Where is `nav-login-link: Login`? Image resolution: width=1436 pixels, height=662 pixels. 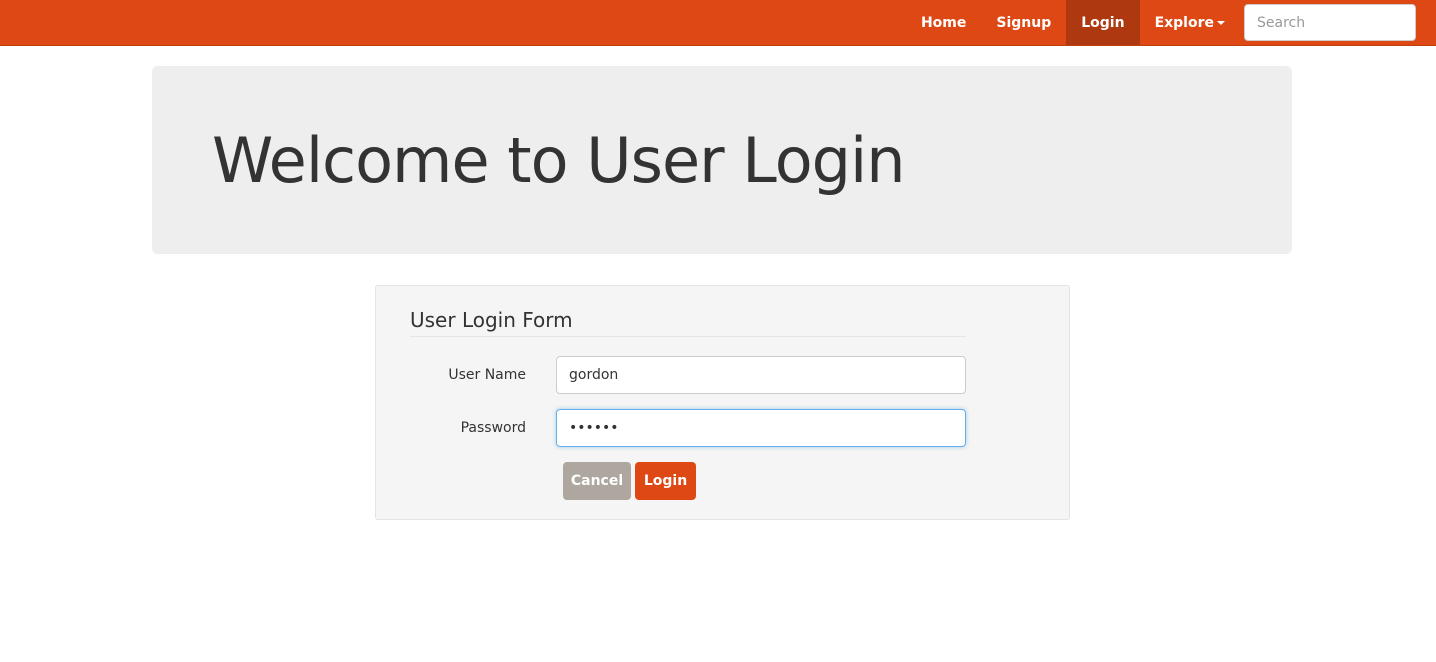 nav-login-link: Login is located at coordinates (1103, 22).